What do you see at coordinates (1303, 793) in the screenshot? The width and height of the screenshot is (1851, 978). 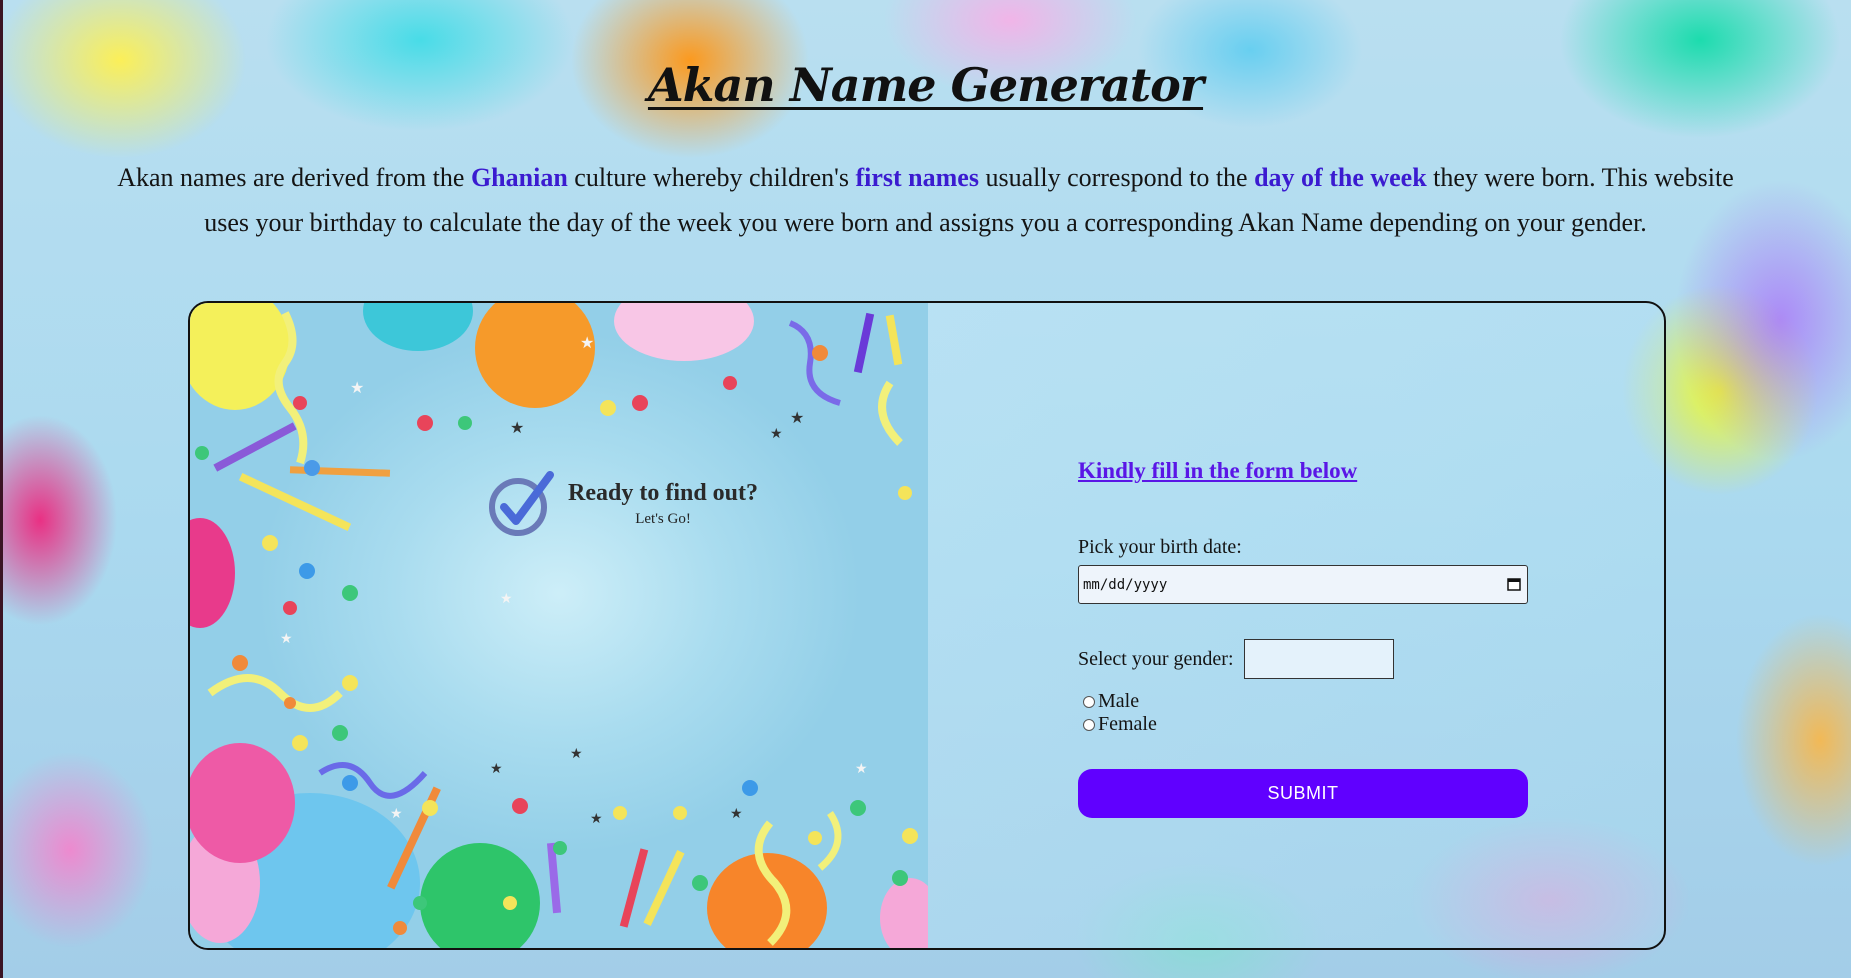 I see `submit-button: SUBMIT` at bounding box center [1303, 793].